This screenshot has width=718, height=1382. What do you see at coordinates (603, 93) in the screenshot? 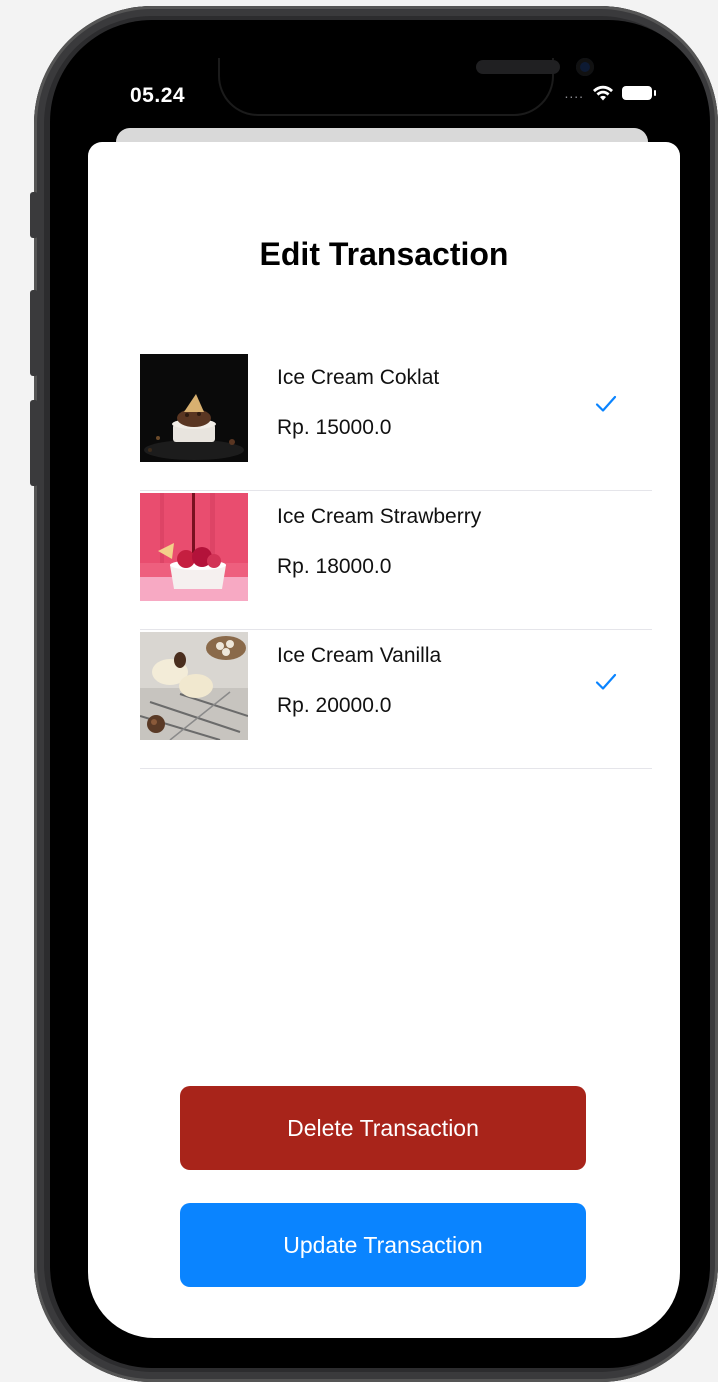
I see `wifi-icon` at bounding box center [603, 93].